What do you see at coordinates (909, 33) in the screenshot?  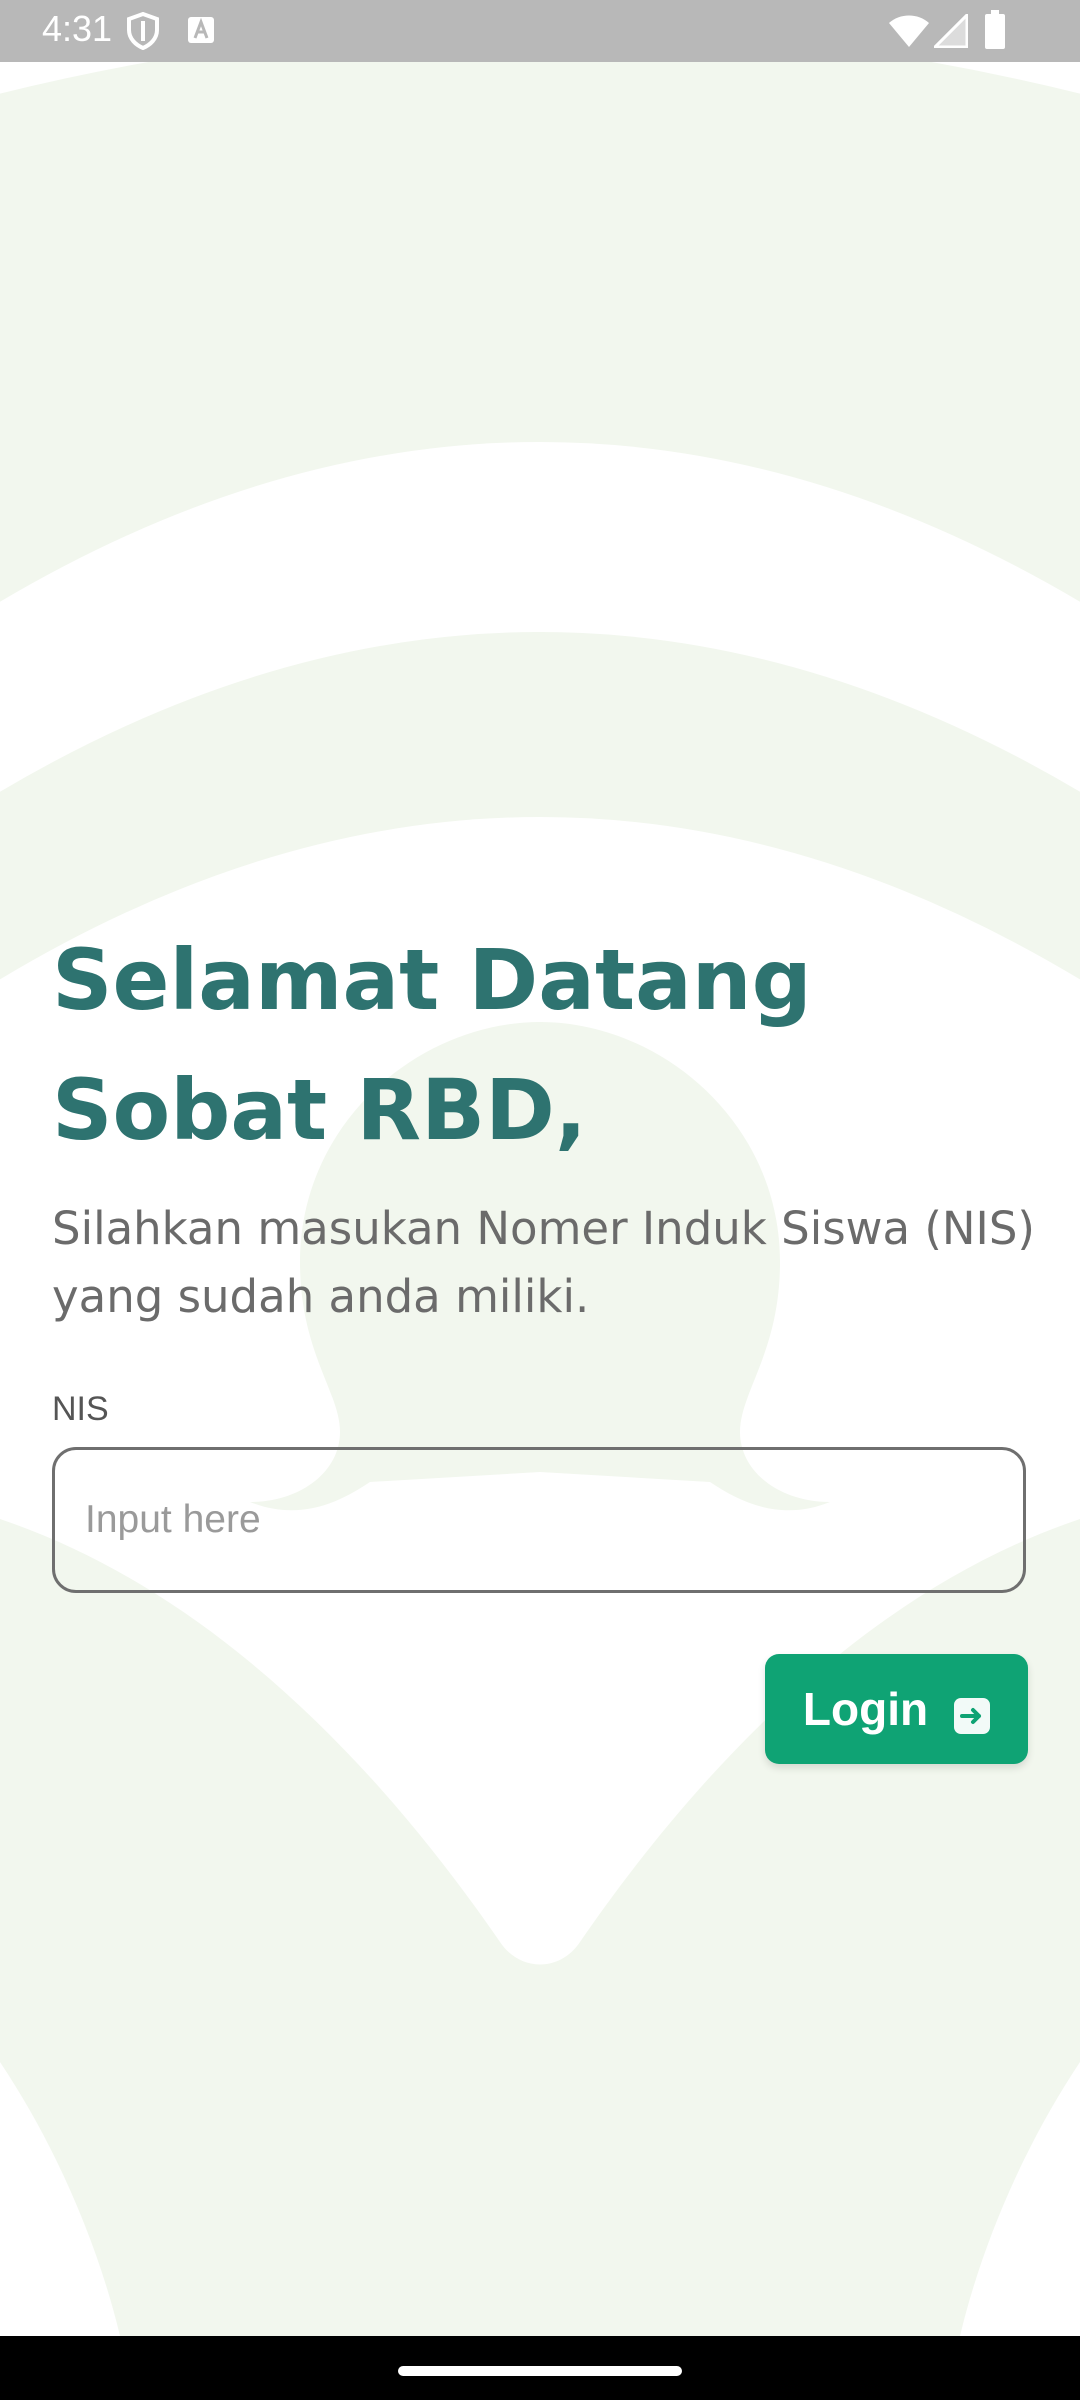 I see `wifi-icon` at bounding box center [909, 33].